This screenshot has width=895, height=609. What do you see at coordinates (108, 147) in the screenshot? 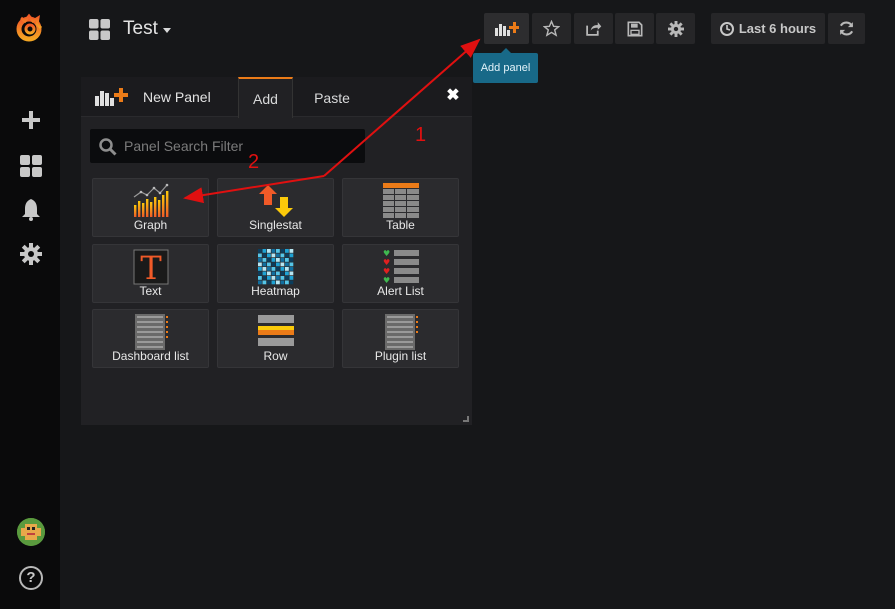
I see `search-icon` at bounding box center [108, 147].